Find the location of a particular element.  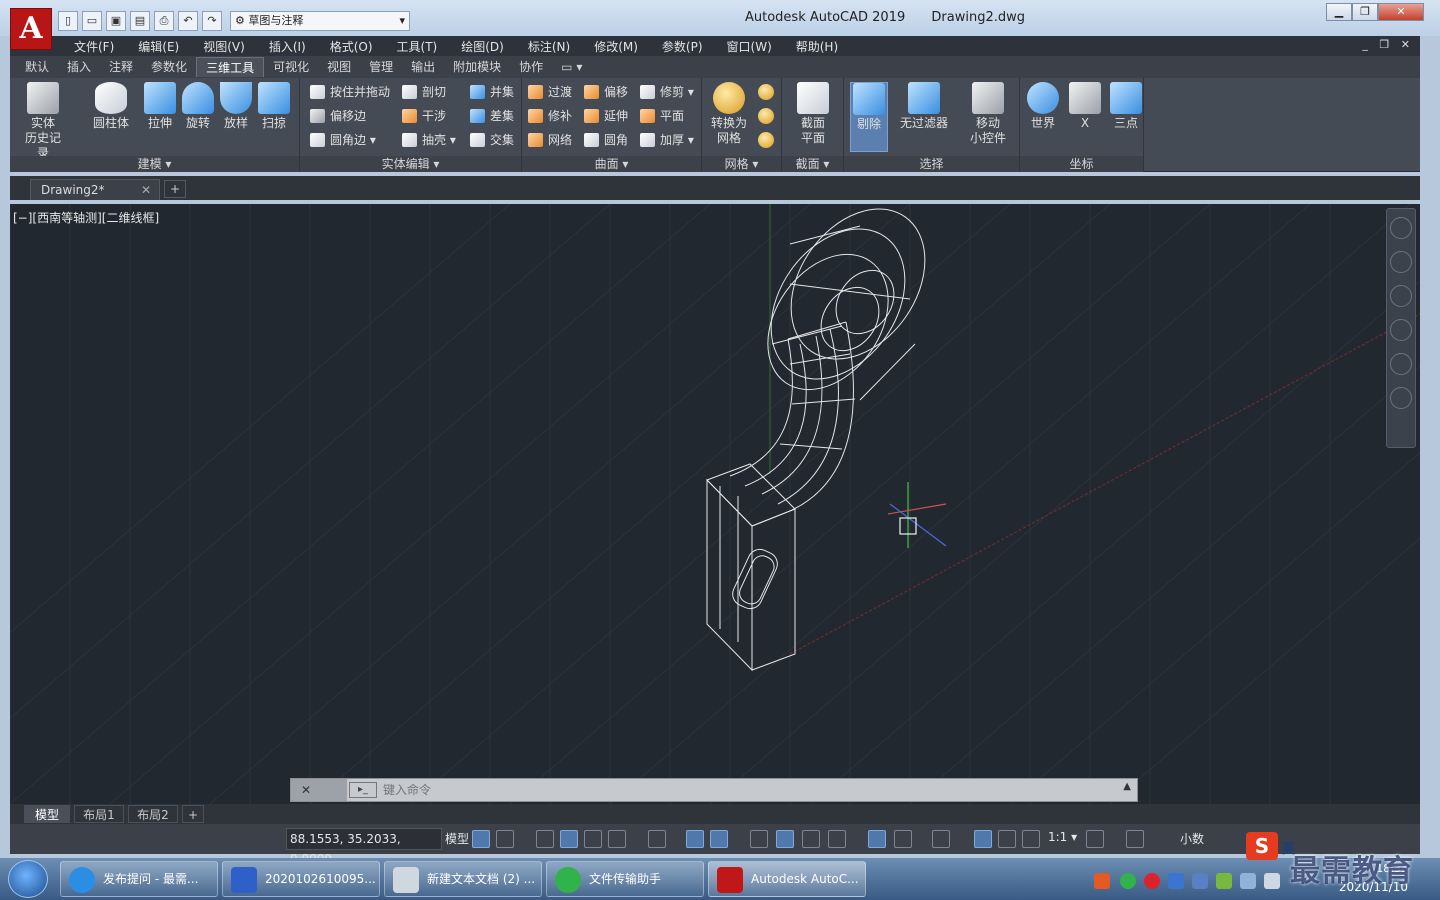

culling-button: 剔除 is located at coordinates (869, 117).